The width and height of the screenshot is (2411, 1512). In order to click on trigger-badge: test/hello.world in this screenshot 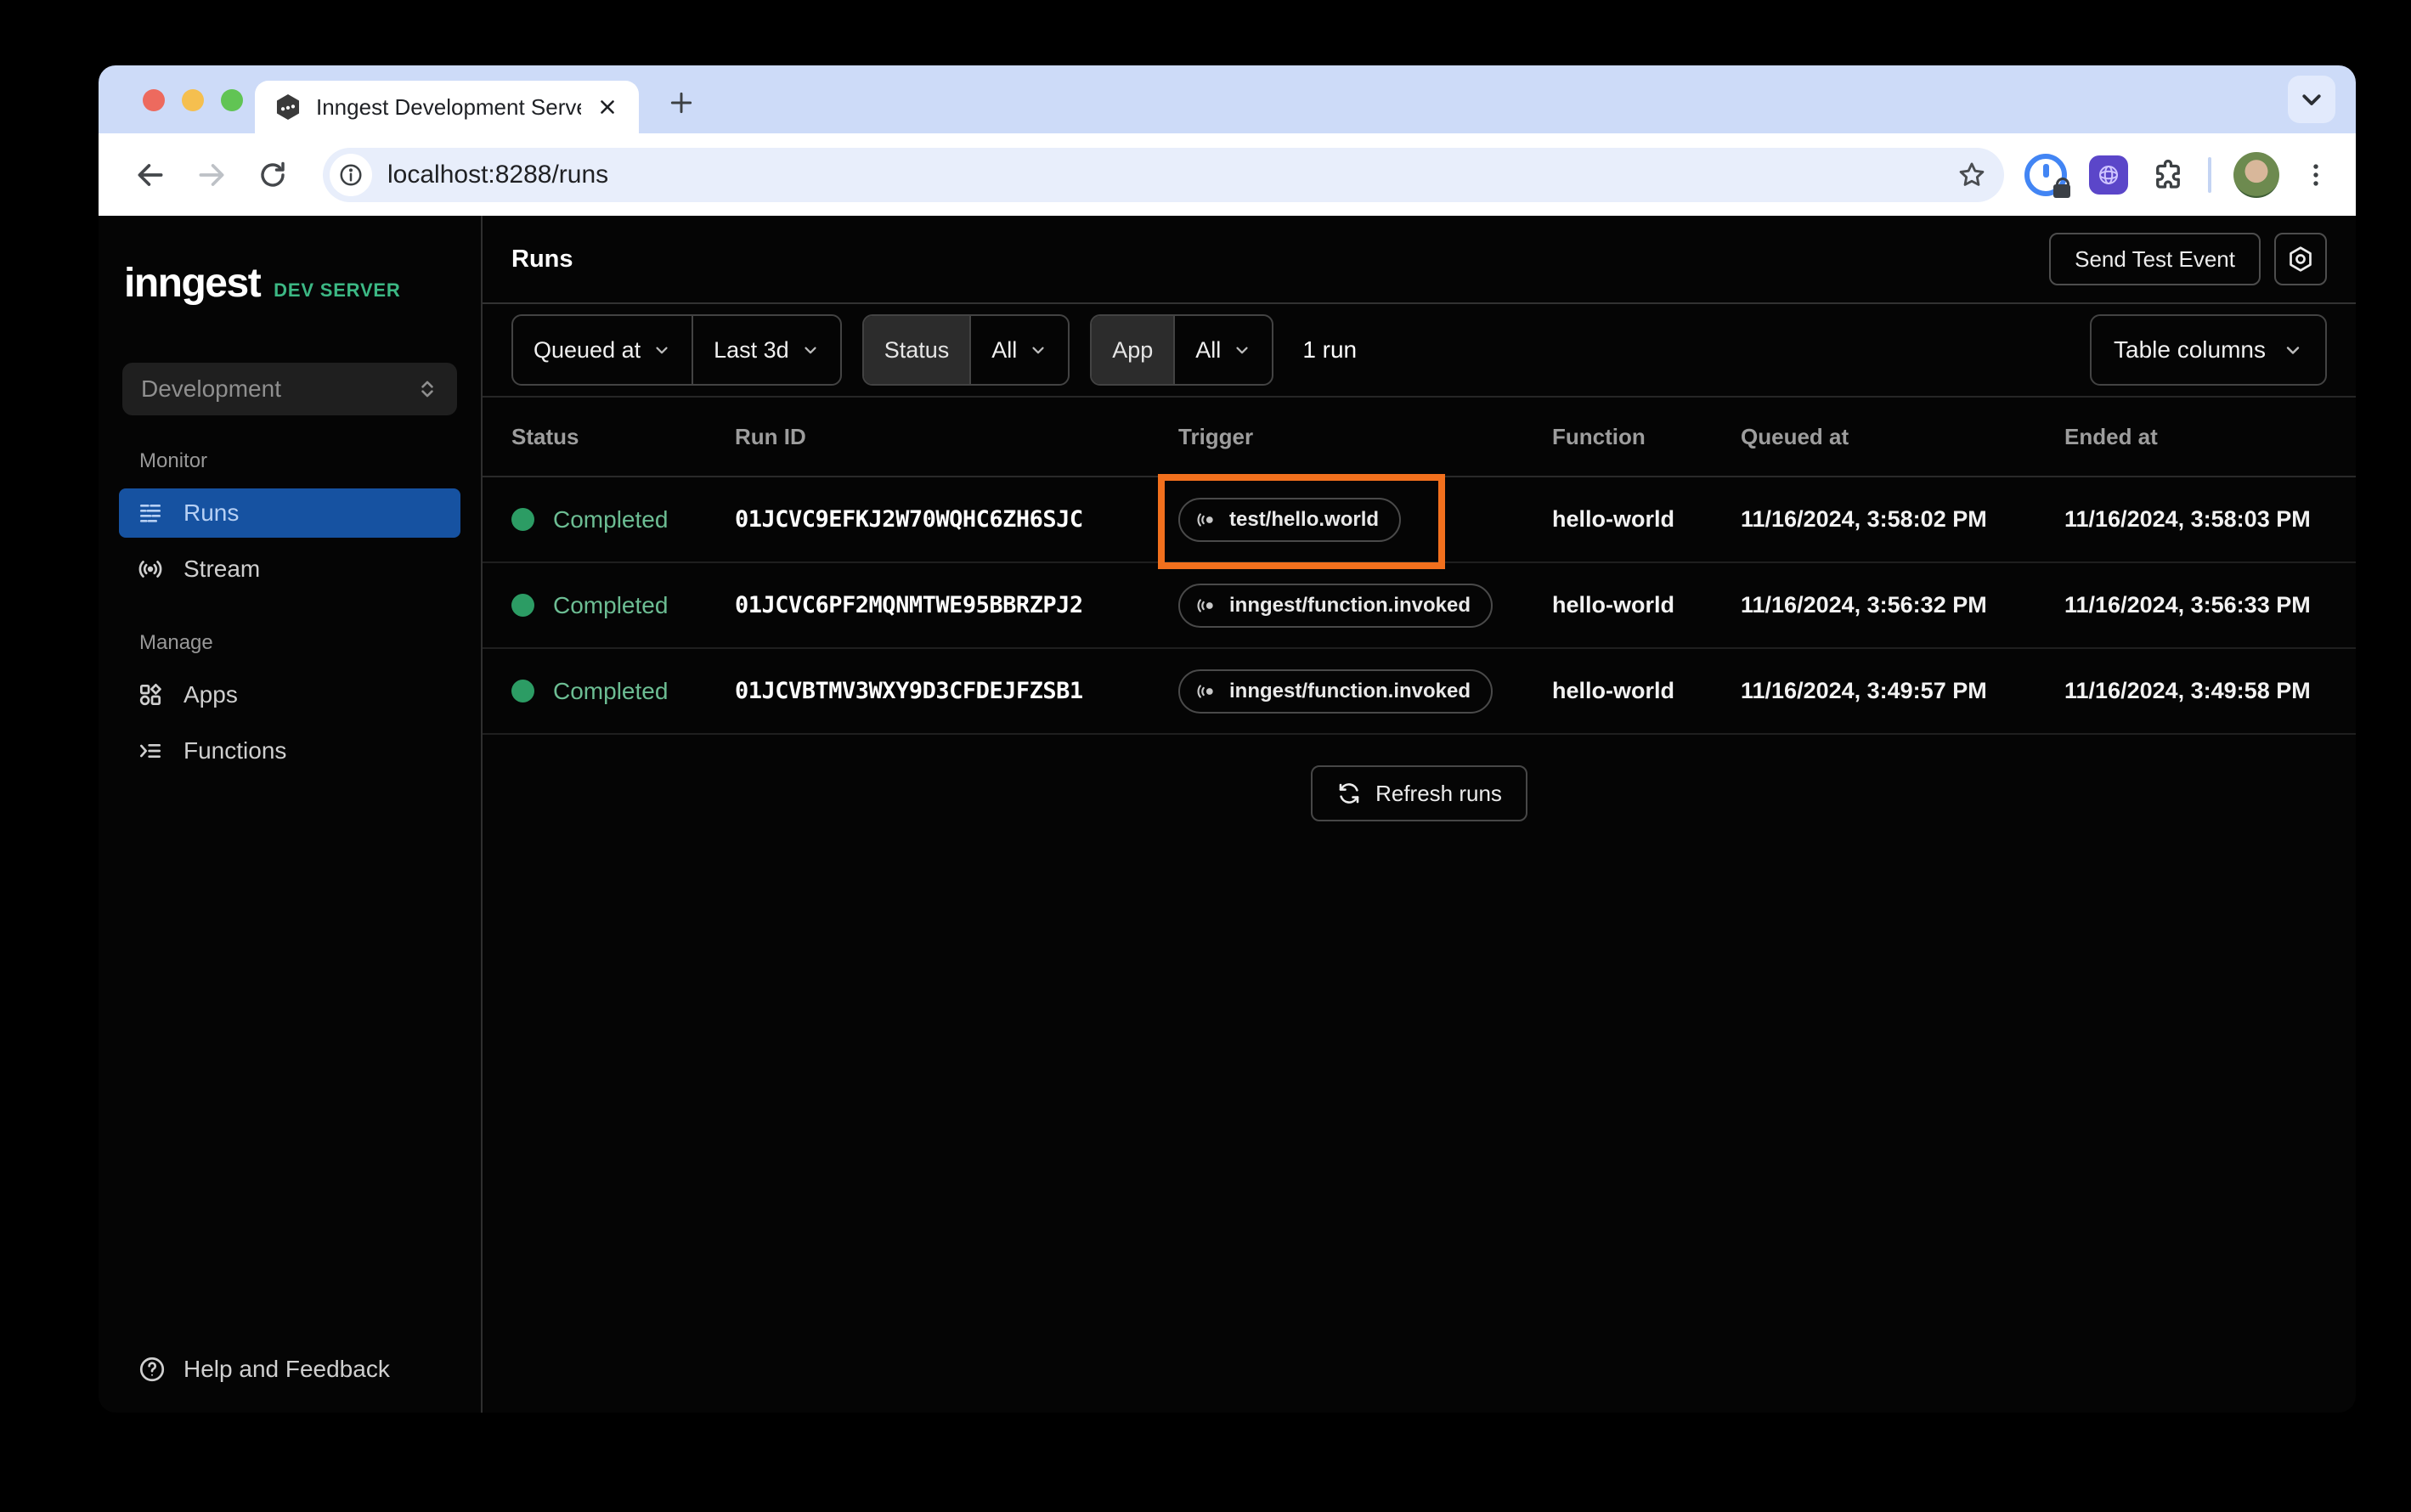, I will do `click(1290, 519)`.